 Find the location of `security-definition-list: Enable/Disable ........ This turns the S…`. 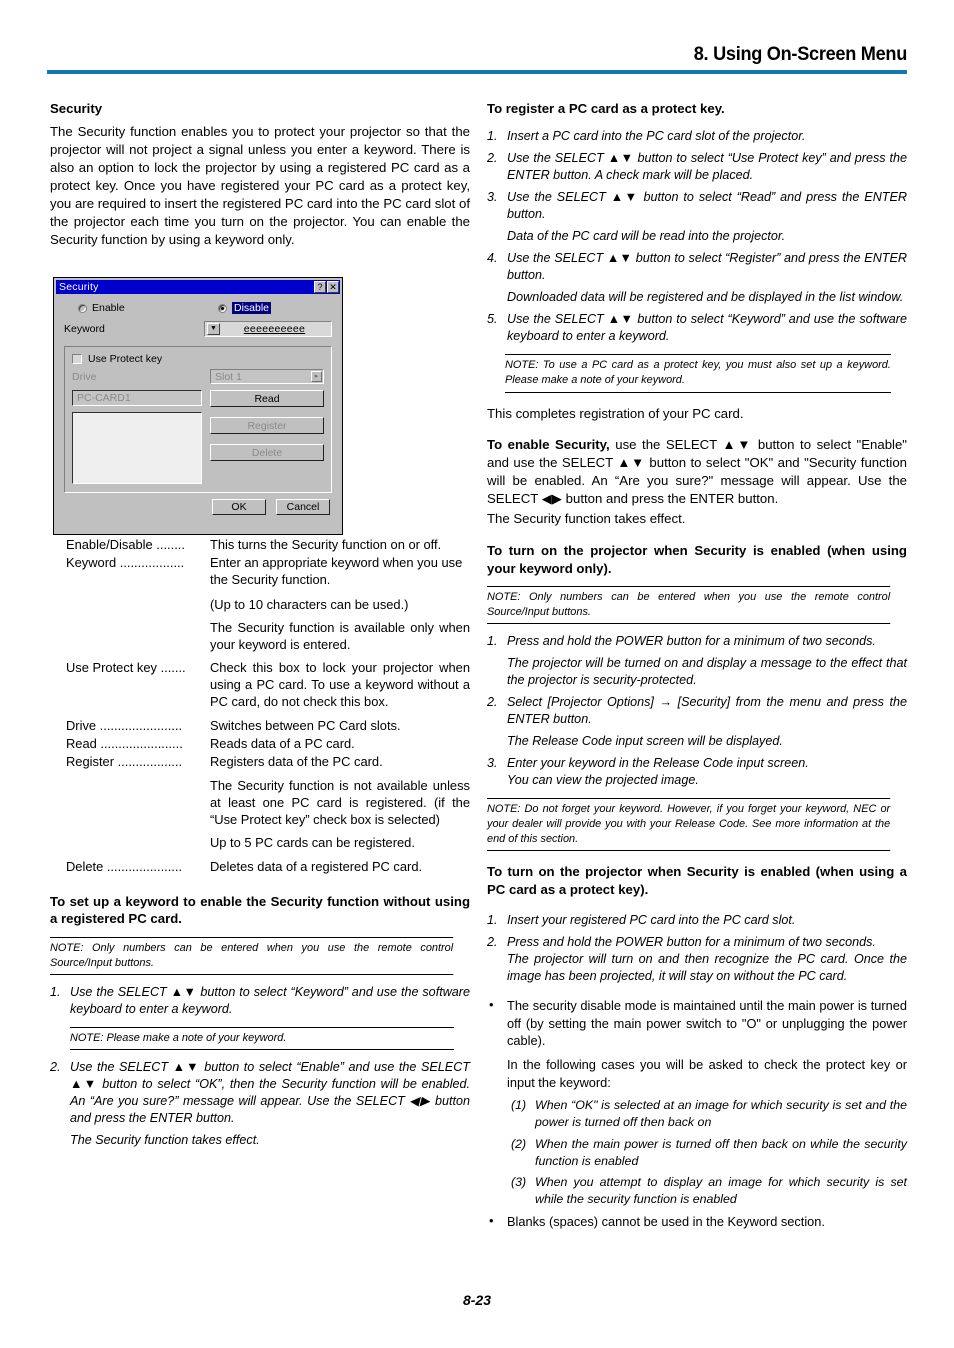

security-definition-list: Enable/Disable ........ This turns the S… is located at coordinates (260, 705).